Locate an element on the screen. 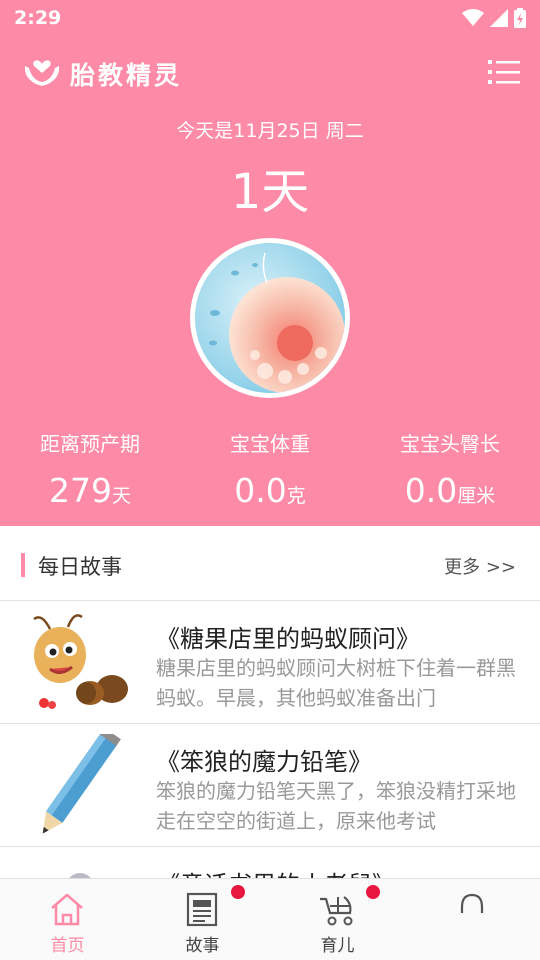  tab-parenting: 育儿 is located at coordinates (337, 919).